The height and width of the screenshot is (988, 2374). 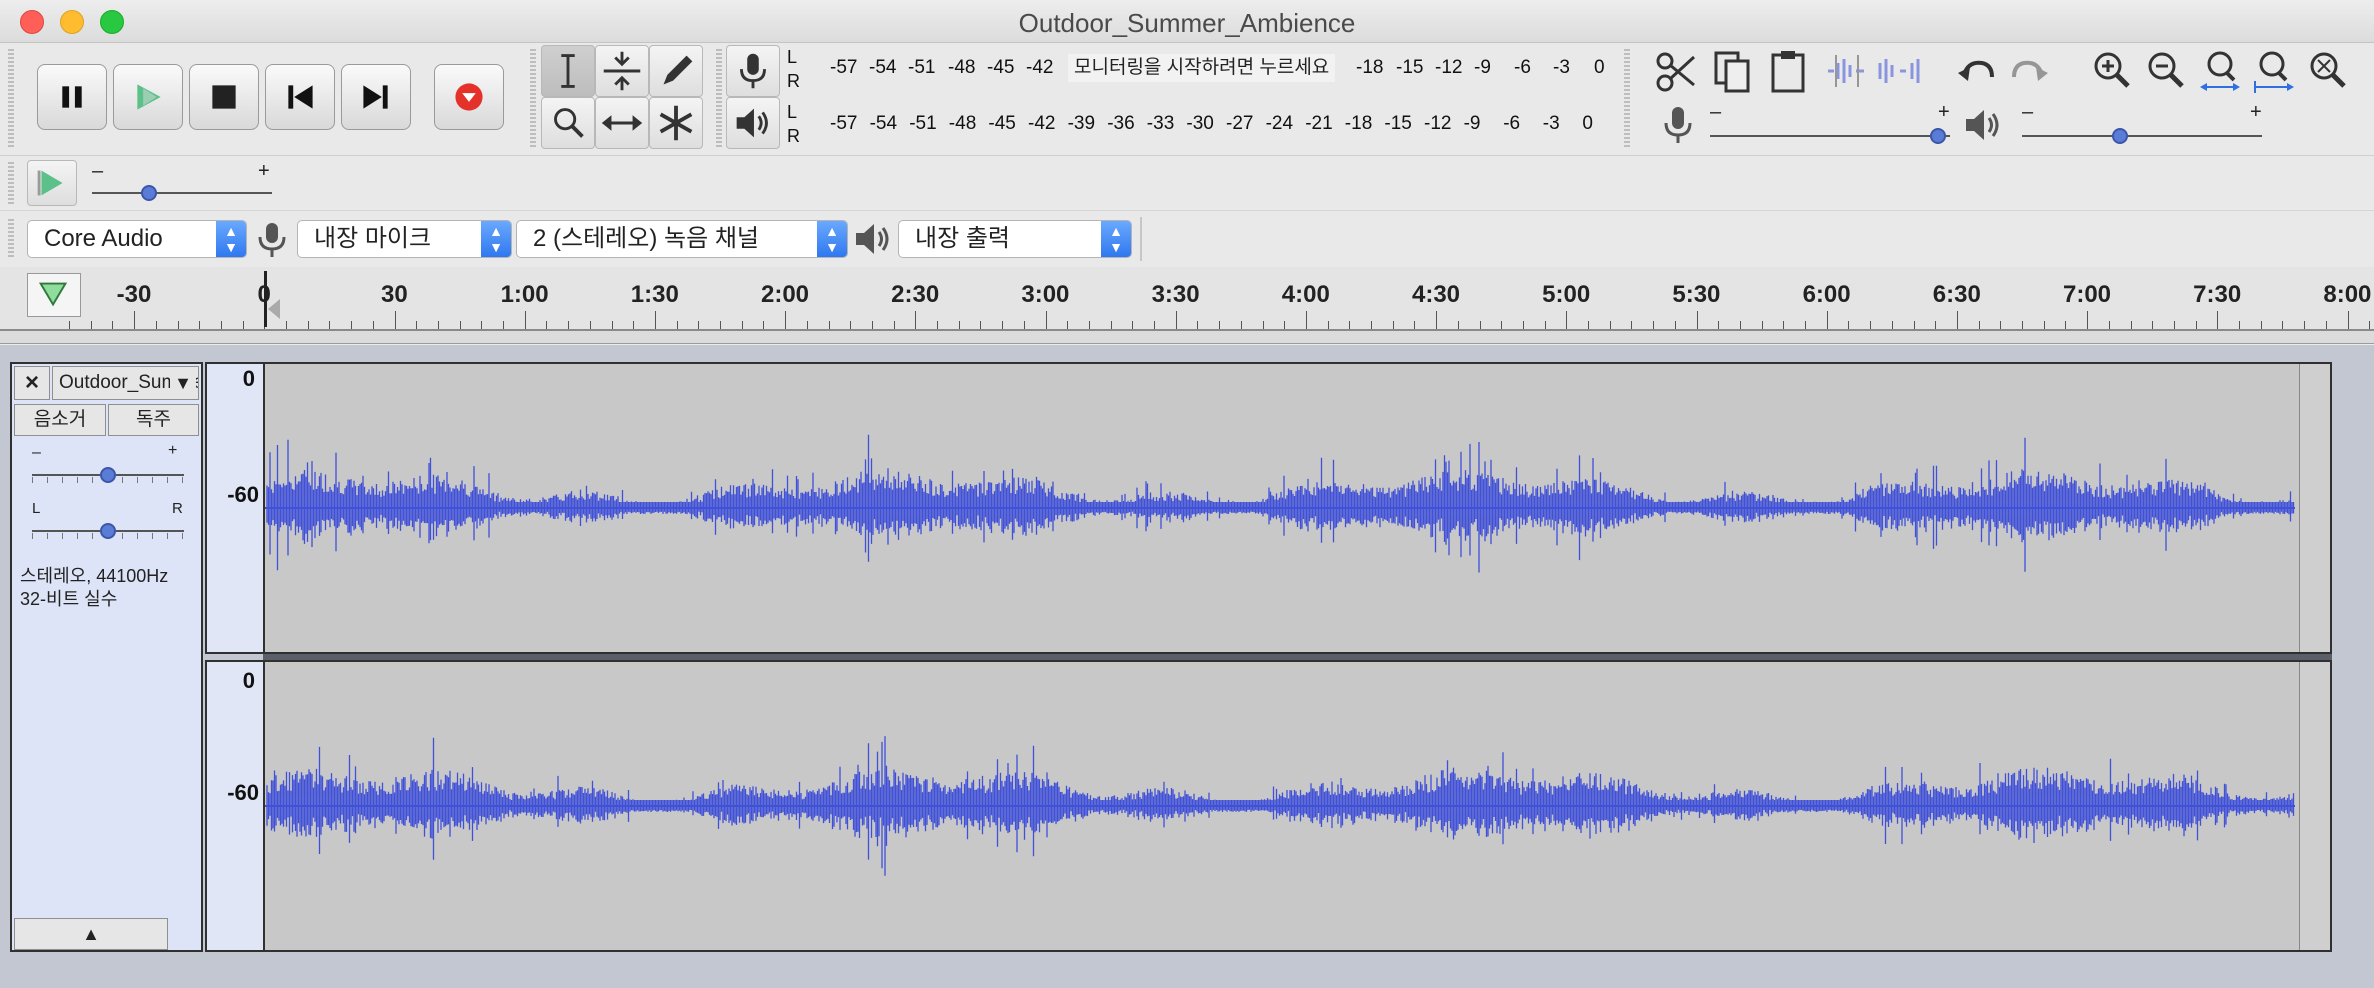 I want to click on redo-button, so click(x=2030, y=71).